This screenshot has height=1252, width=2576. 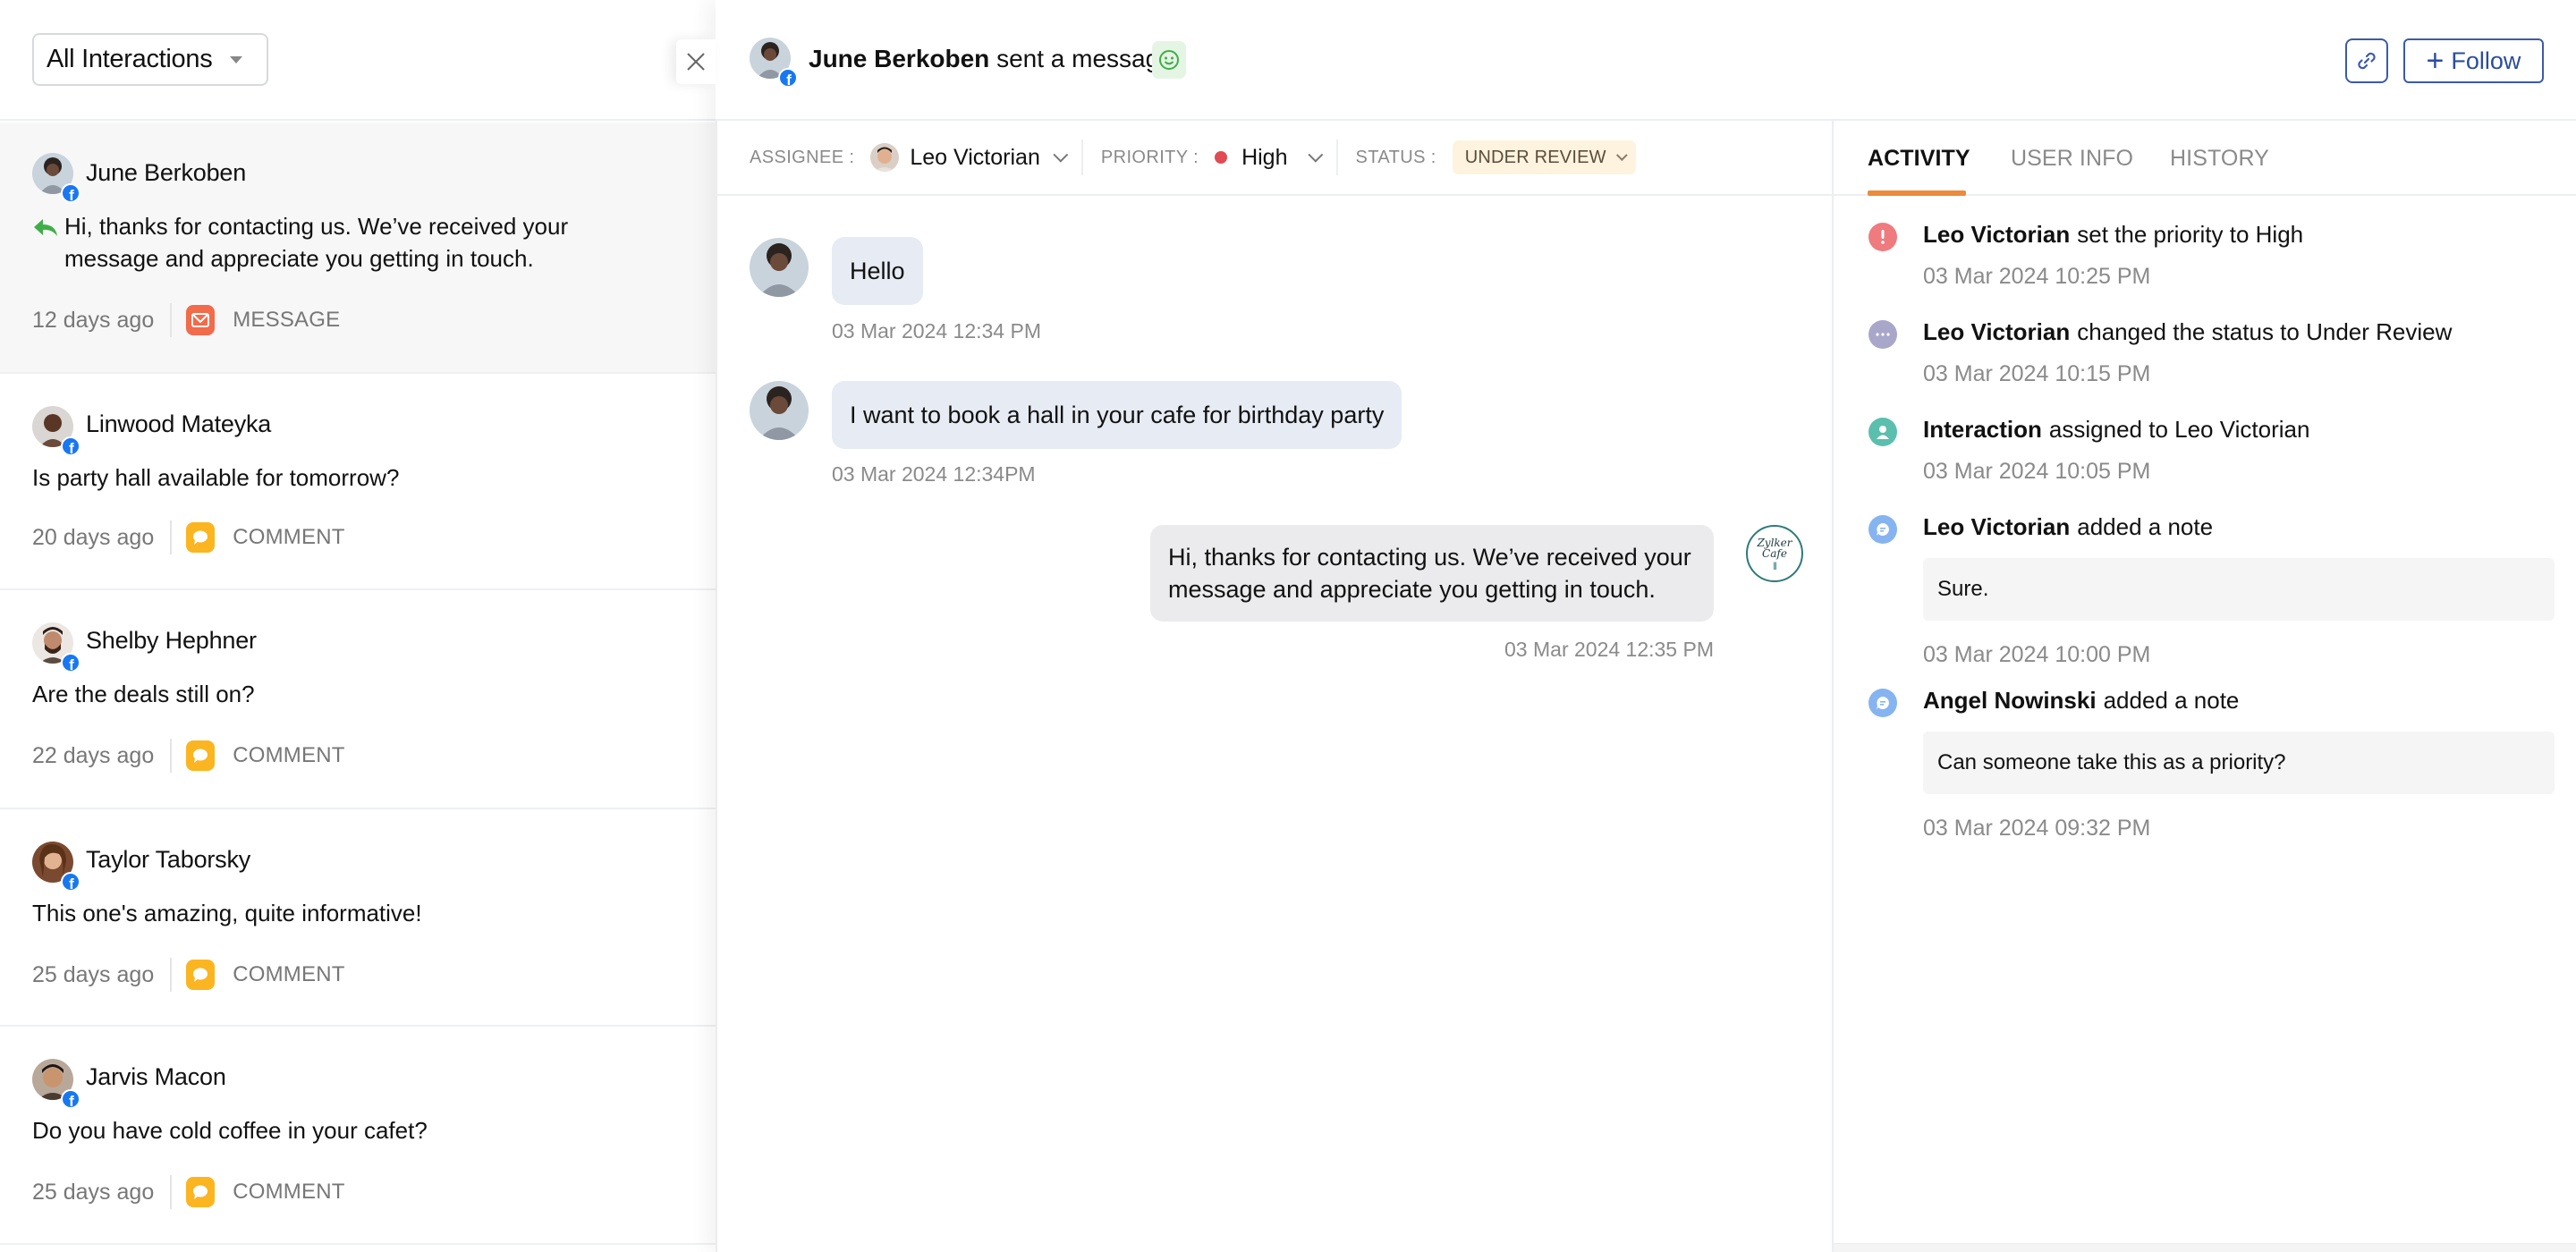 What do you see at coordinates (236, 59) in the screenshot?
I see `caret-down-icon` at bounding box center [236, 59].